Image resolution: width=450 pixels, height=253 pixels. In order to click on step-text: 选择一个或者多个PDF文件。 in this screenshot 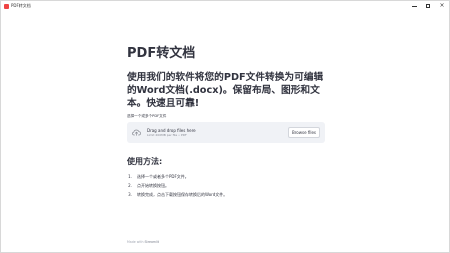, I will do `click(163, 176)`.